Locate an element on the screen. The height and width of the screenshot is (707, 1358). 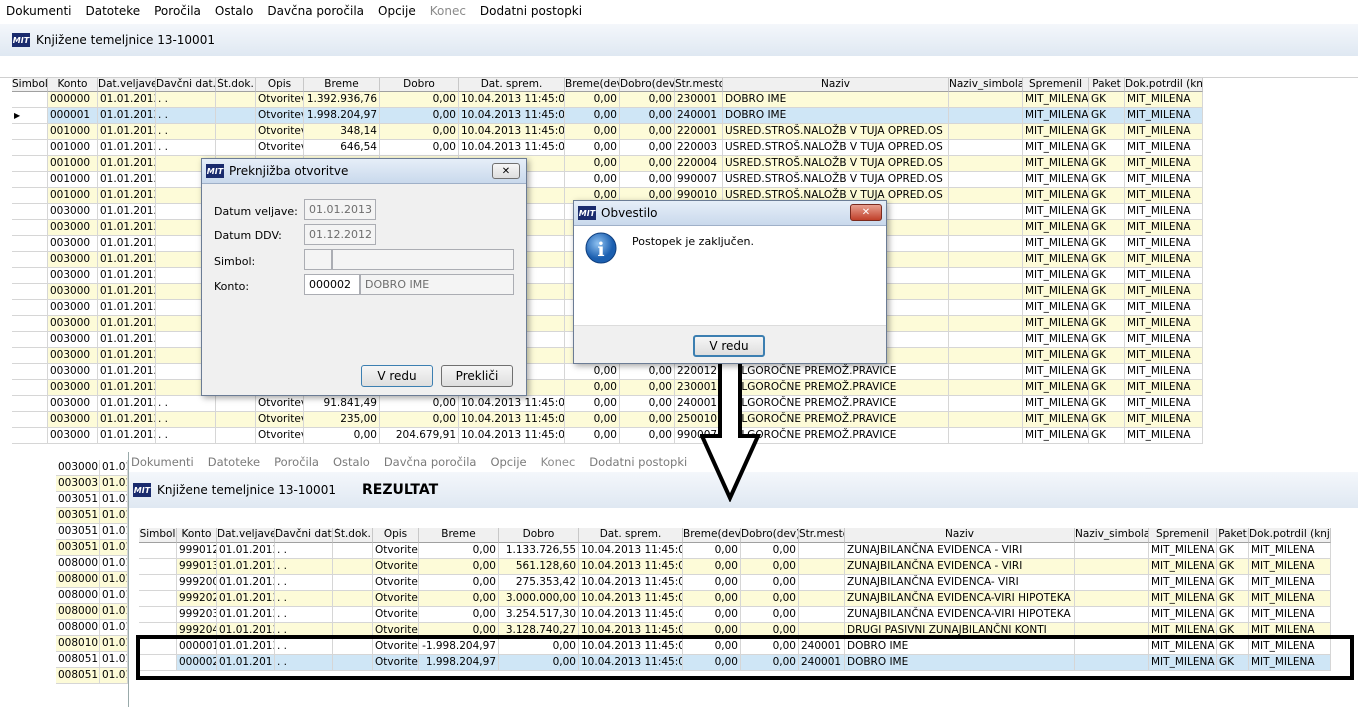
table-cell: . . is located at coordinates (304, 551).